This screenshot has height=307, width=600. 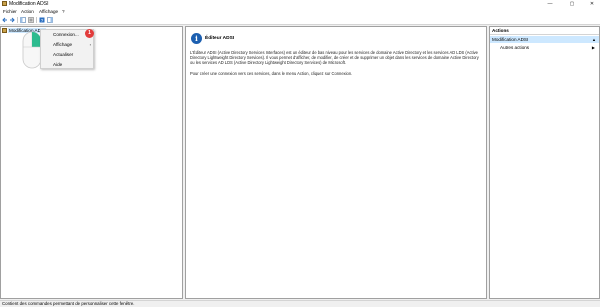 I want to click on close-button: ✕, so click(x=591, y=4).